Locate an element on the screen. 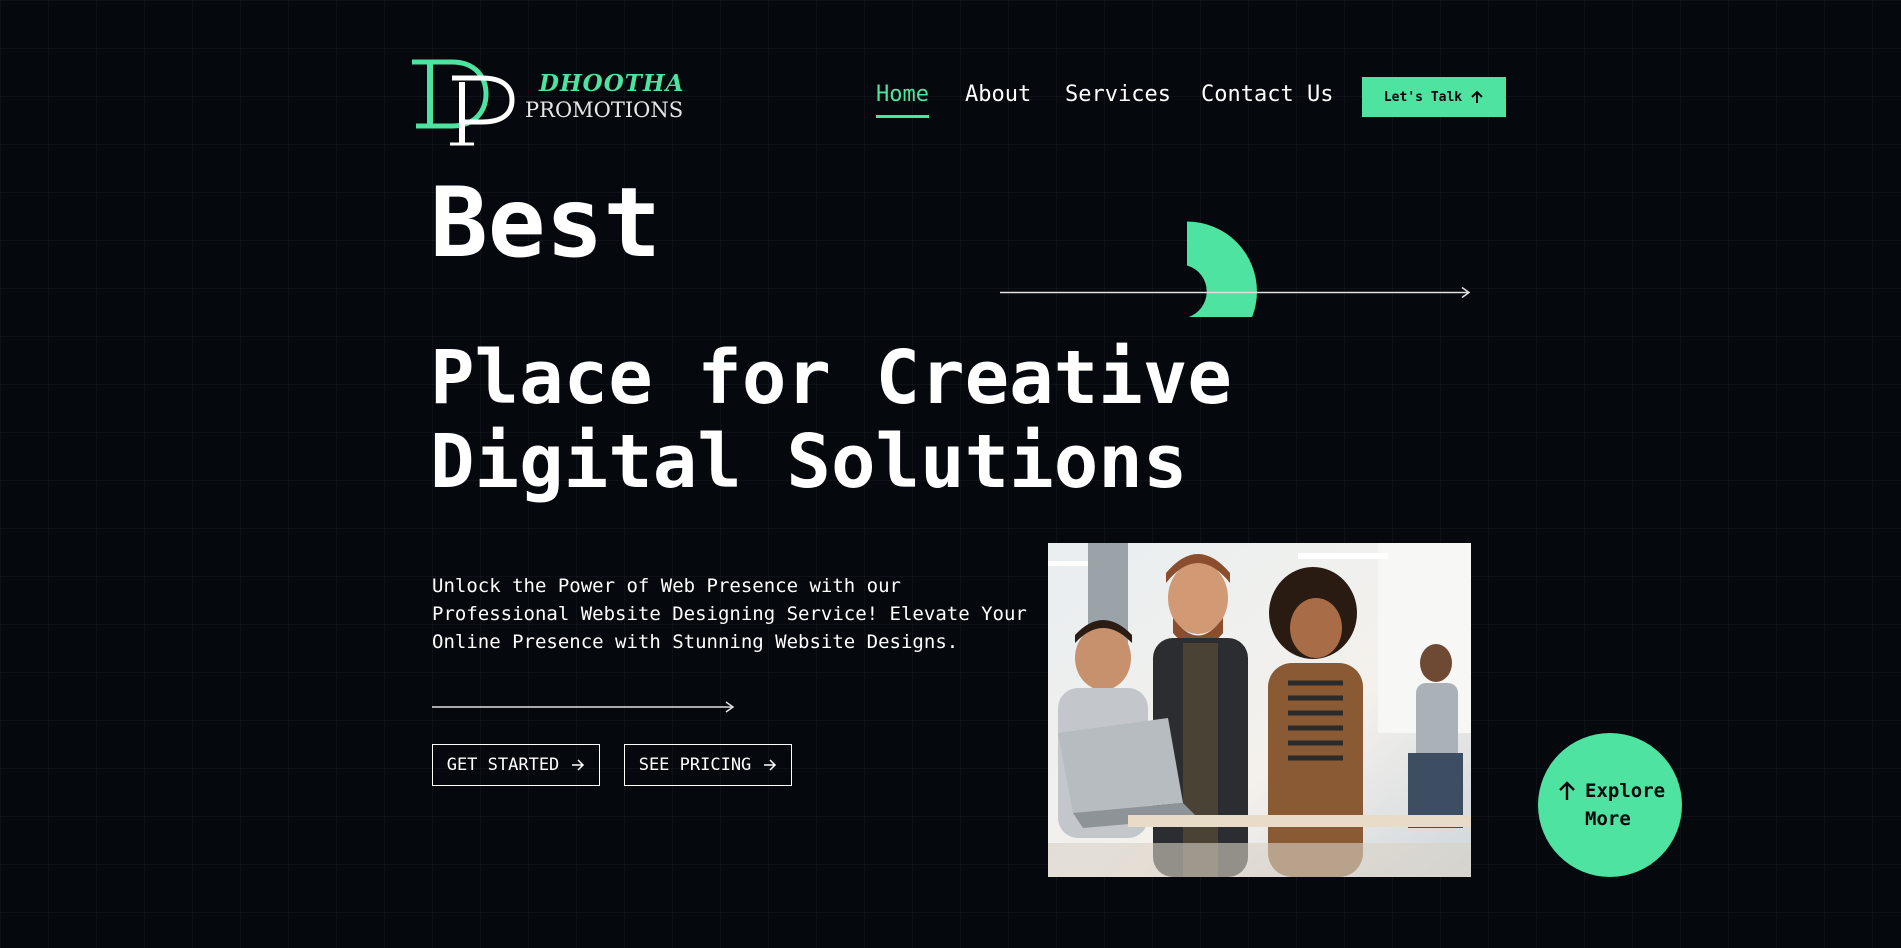  nav-item-home: Home is located at coordinates (902, 100).